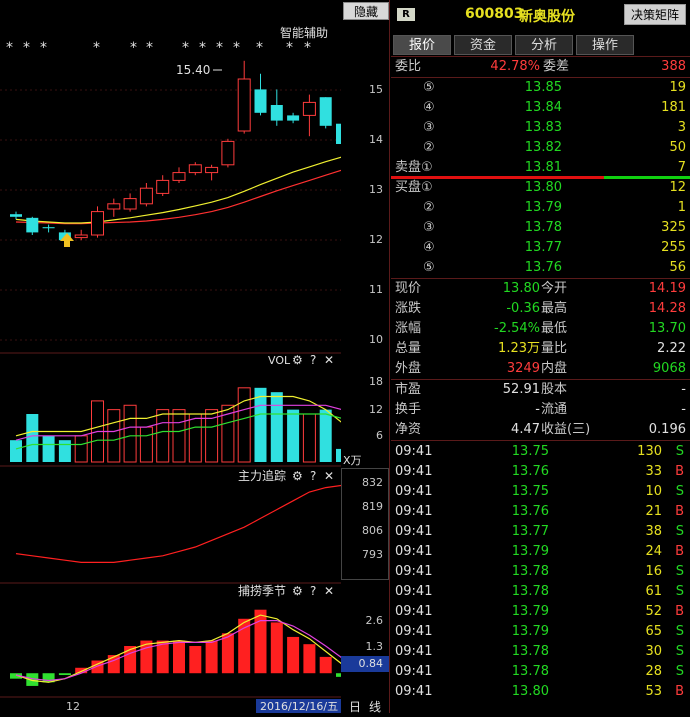  Describe the element at coordinates (540, 188) in the screenshot. I see `bid-row: 买盘① 13.80 12` at that location.